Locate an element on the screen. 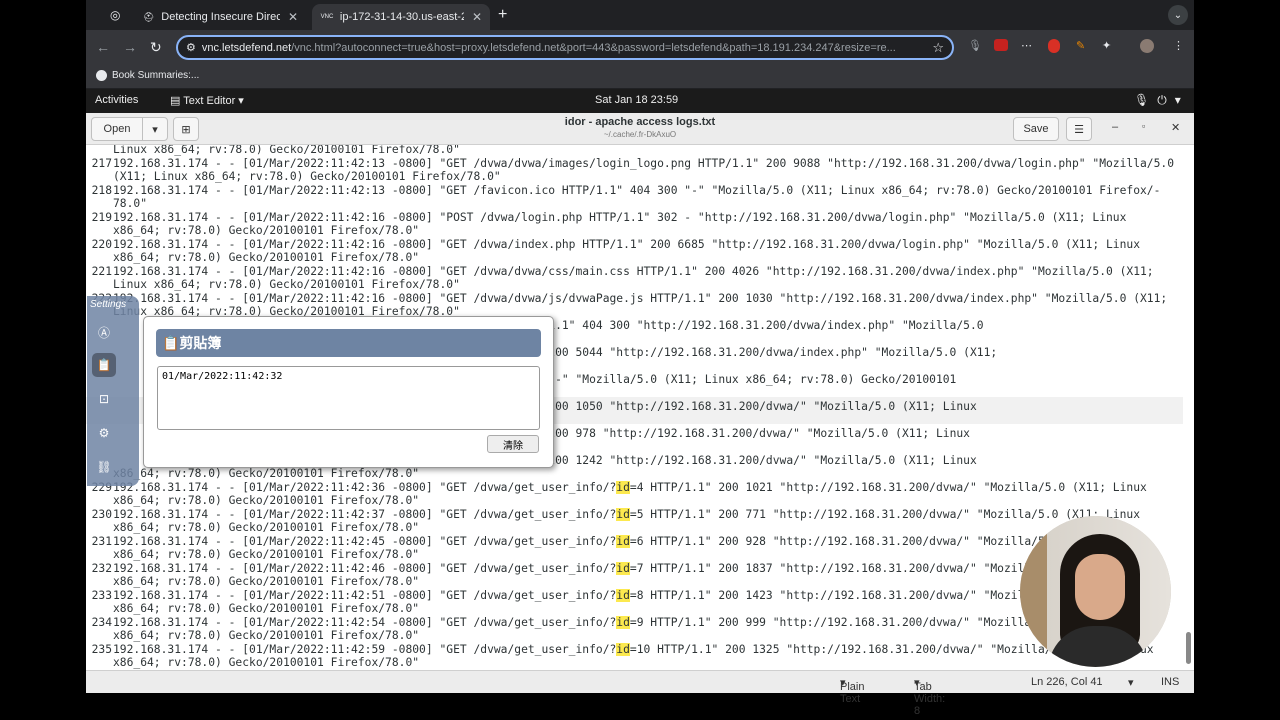 This screenshot has height=720, width=1280. new-tab-button: + is located at coordinates (502, 15).